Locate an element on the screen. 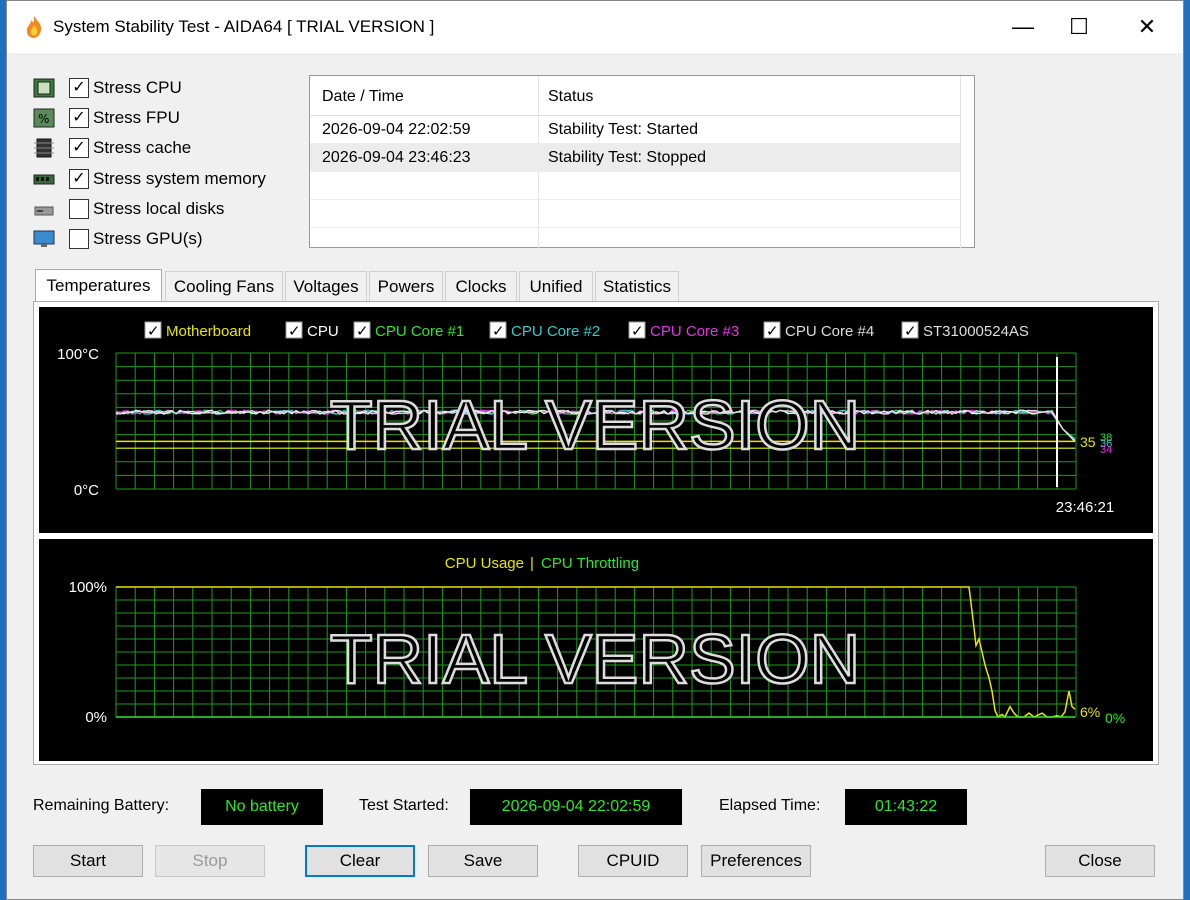  temperature-end-value: 34 is located at coordinates (1106, 450).